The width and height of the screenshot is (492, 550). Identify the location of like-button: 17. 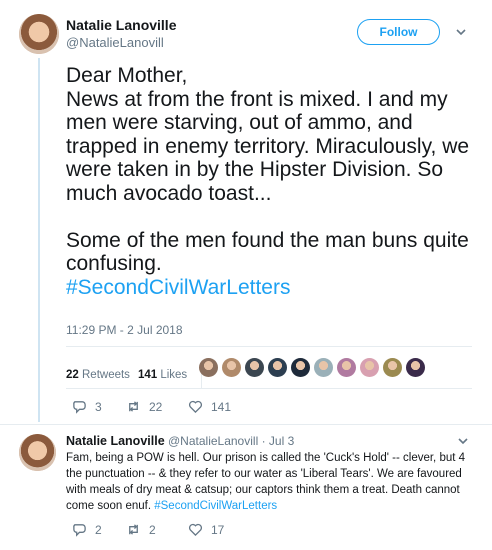
(206, 529).